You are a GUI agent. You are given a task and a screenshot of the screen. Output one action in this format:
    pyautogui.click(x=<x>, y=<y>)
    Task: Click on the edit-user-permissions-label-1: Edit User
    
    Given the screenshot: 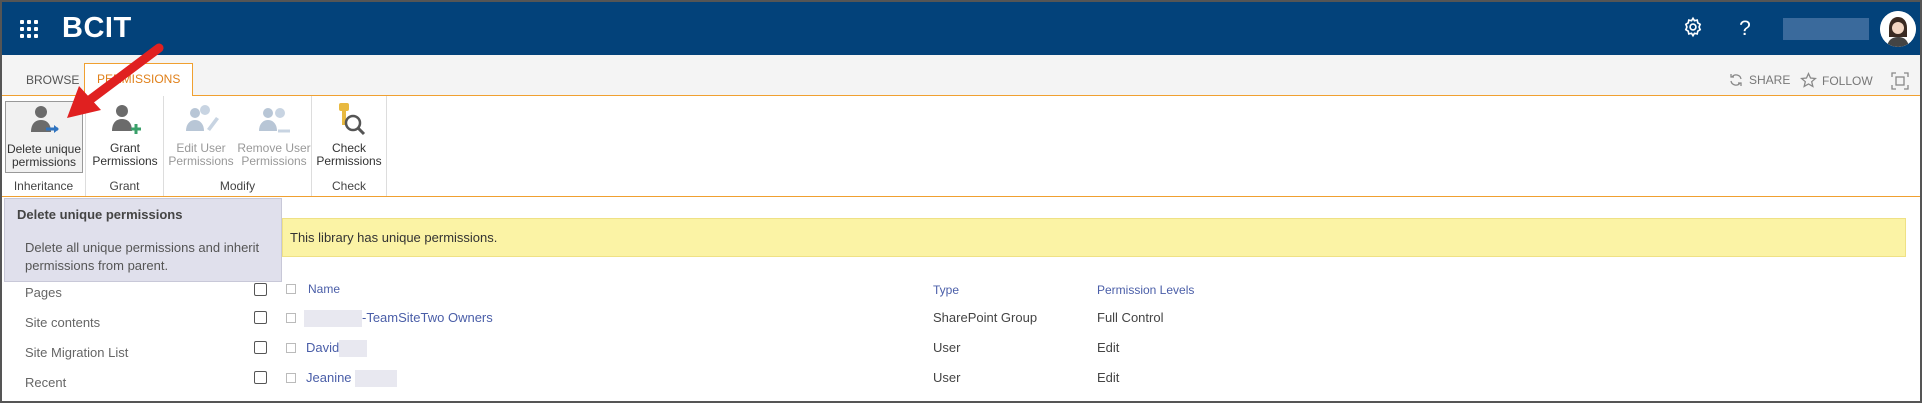 What is the action you would take?
    pyautogui.click(x=201, y=148)
    